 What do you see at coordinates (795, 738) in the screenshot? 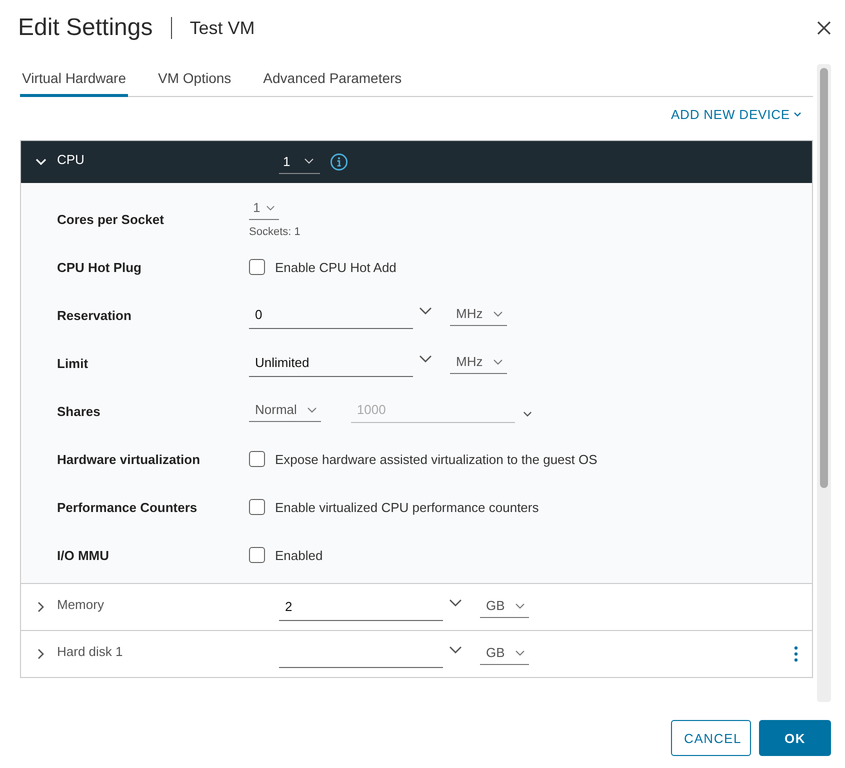
I see `ok-button: OK` at bounding box center [795, 738].